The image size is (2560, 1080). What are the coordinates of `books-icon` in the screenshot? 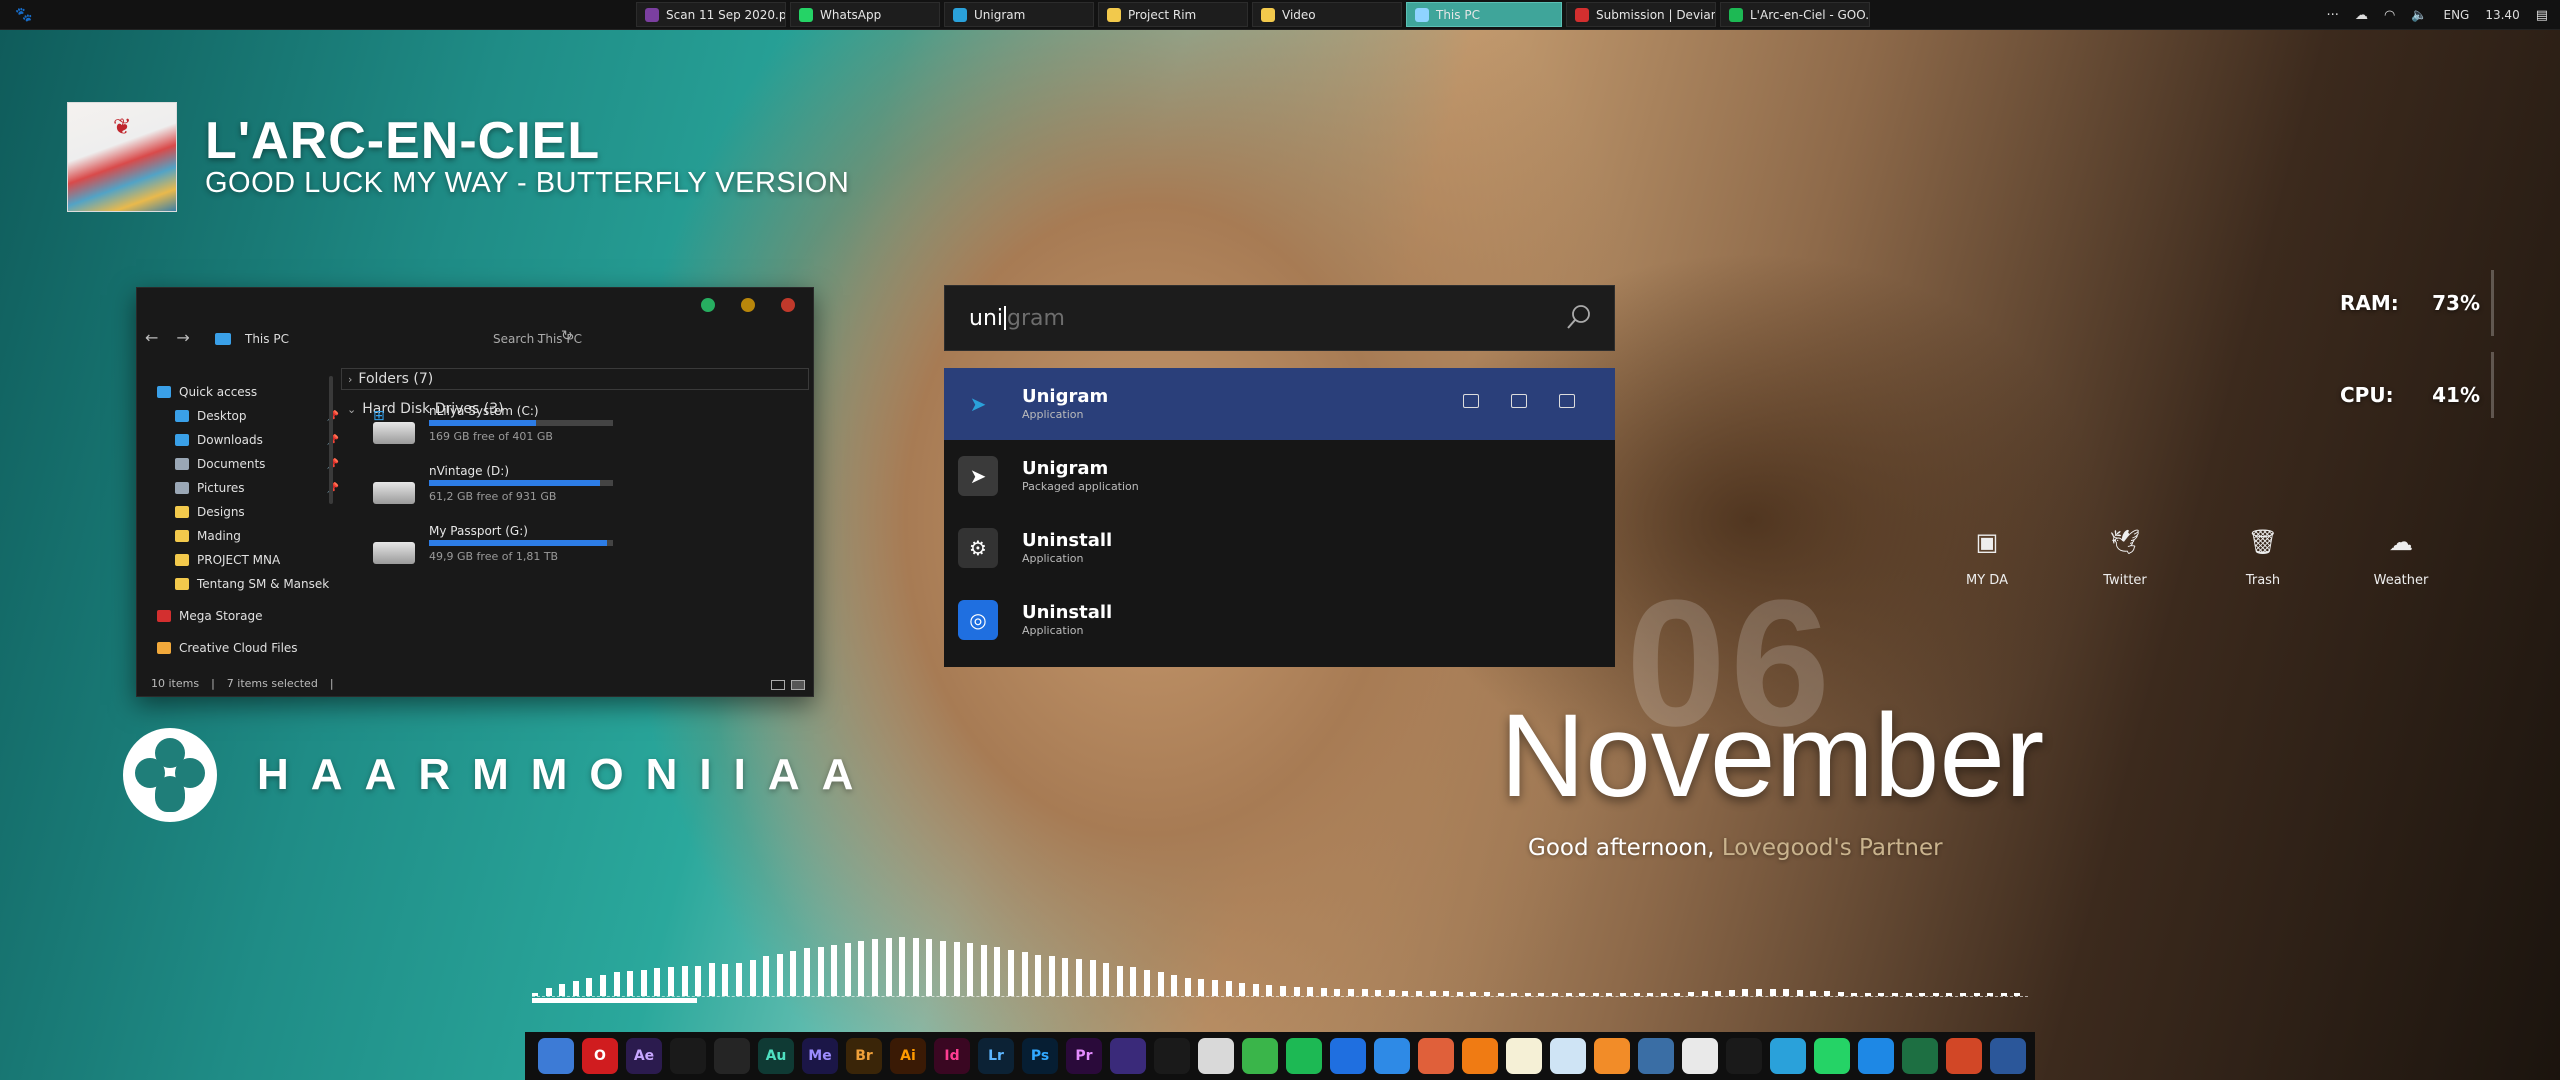 It's located at (1612, 1056).